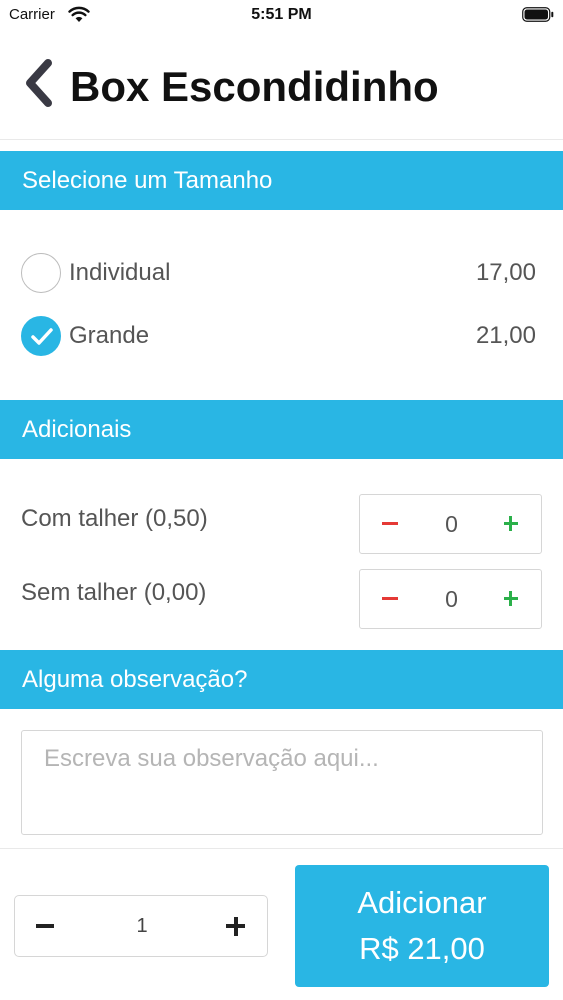  I want to click on back-button, so click(39, 83).